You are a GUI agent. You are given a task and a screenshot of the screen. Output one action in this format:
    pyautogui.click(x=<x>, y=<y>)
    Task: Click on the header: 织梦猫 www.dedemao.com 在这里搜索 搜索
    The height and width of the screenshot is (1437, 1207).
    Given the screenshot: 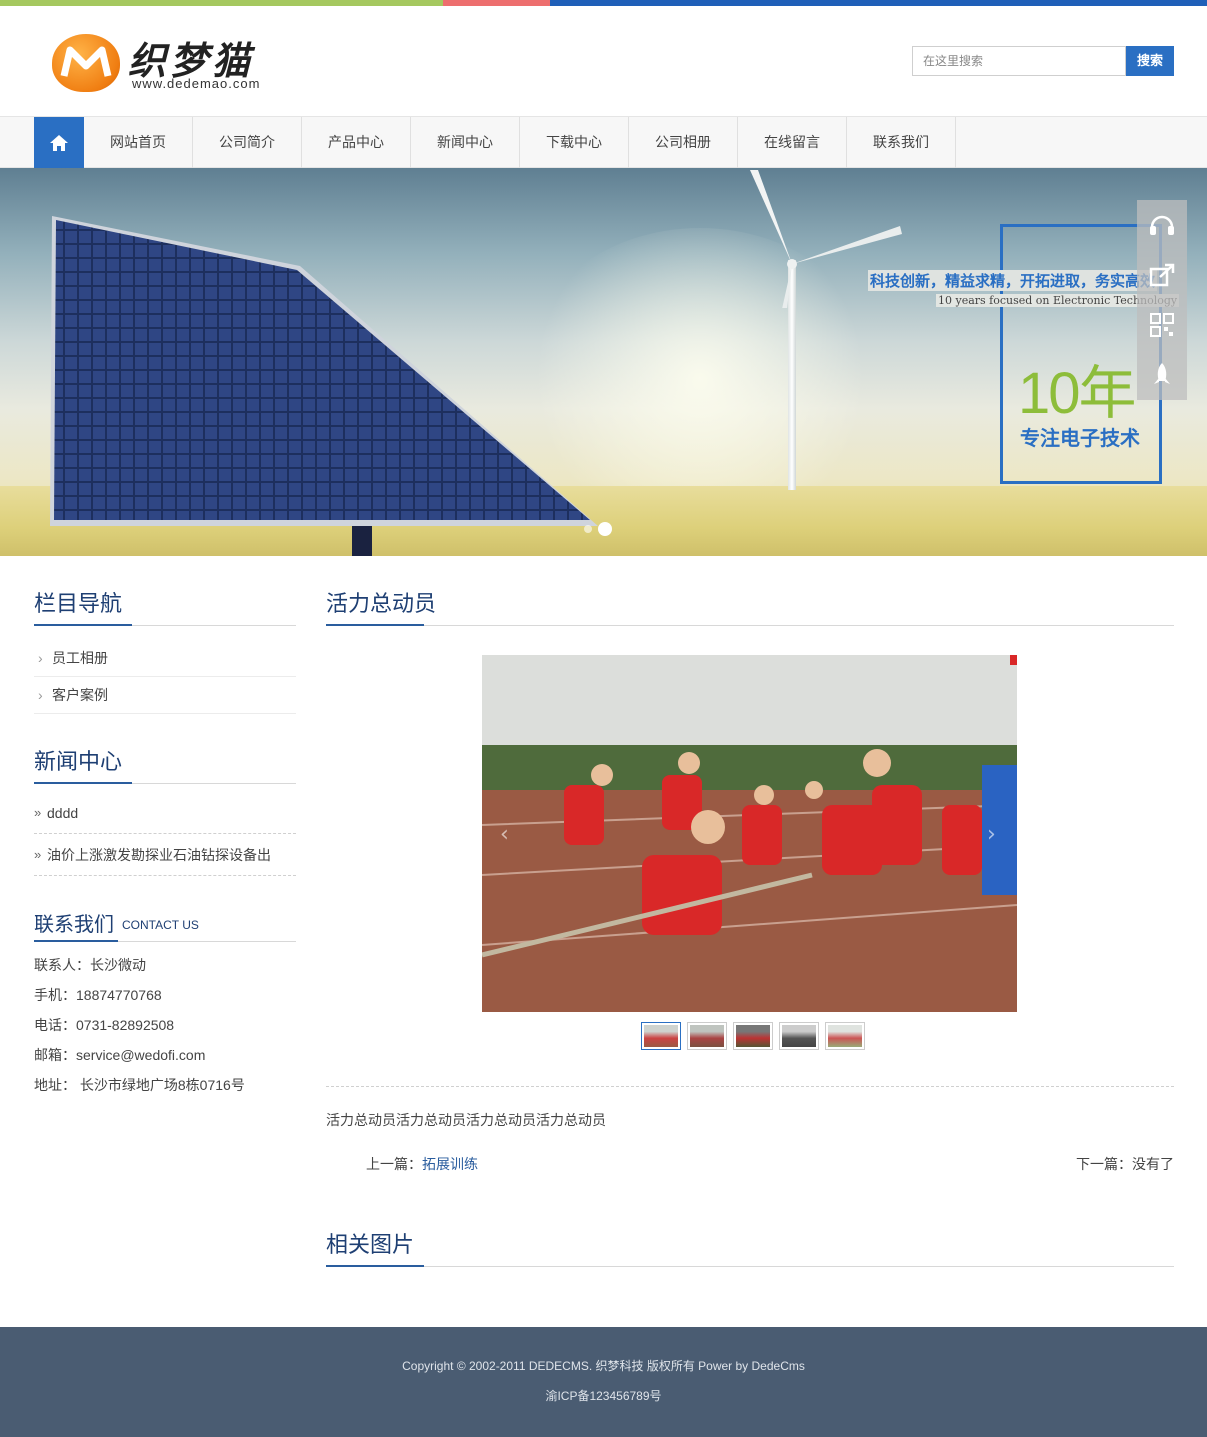 What is the action you would take?
    pyautogui.click(x=603, y=61)
    